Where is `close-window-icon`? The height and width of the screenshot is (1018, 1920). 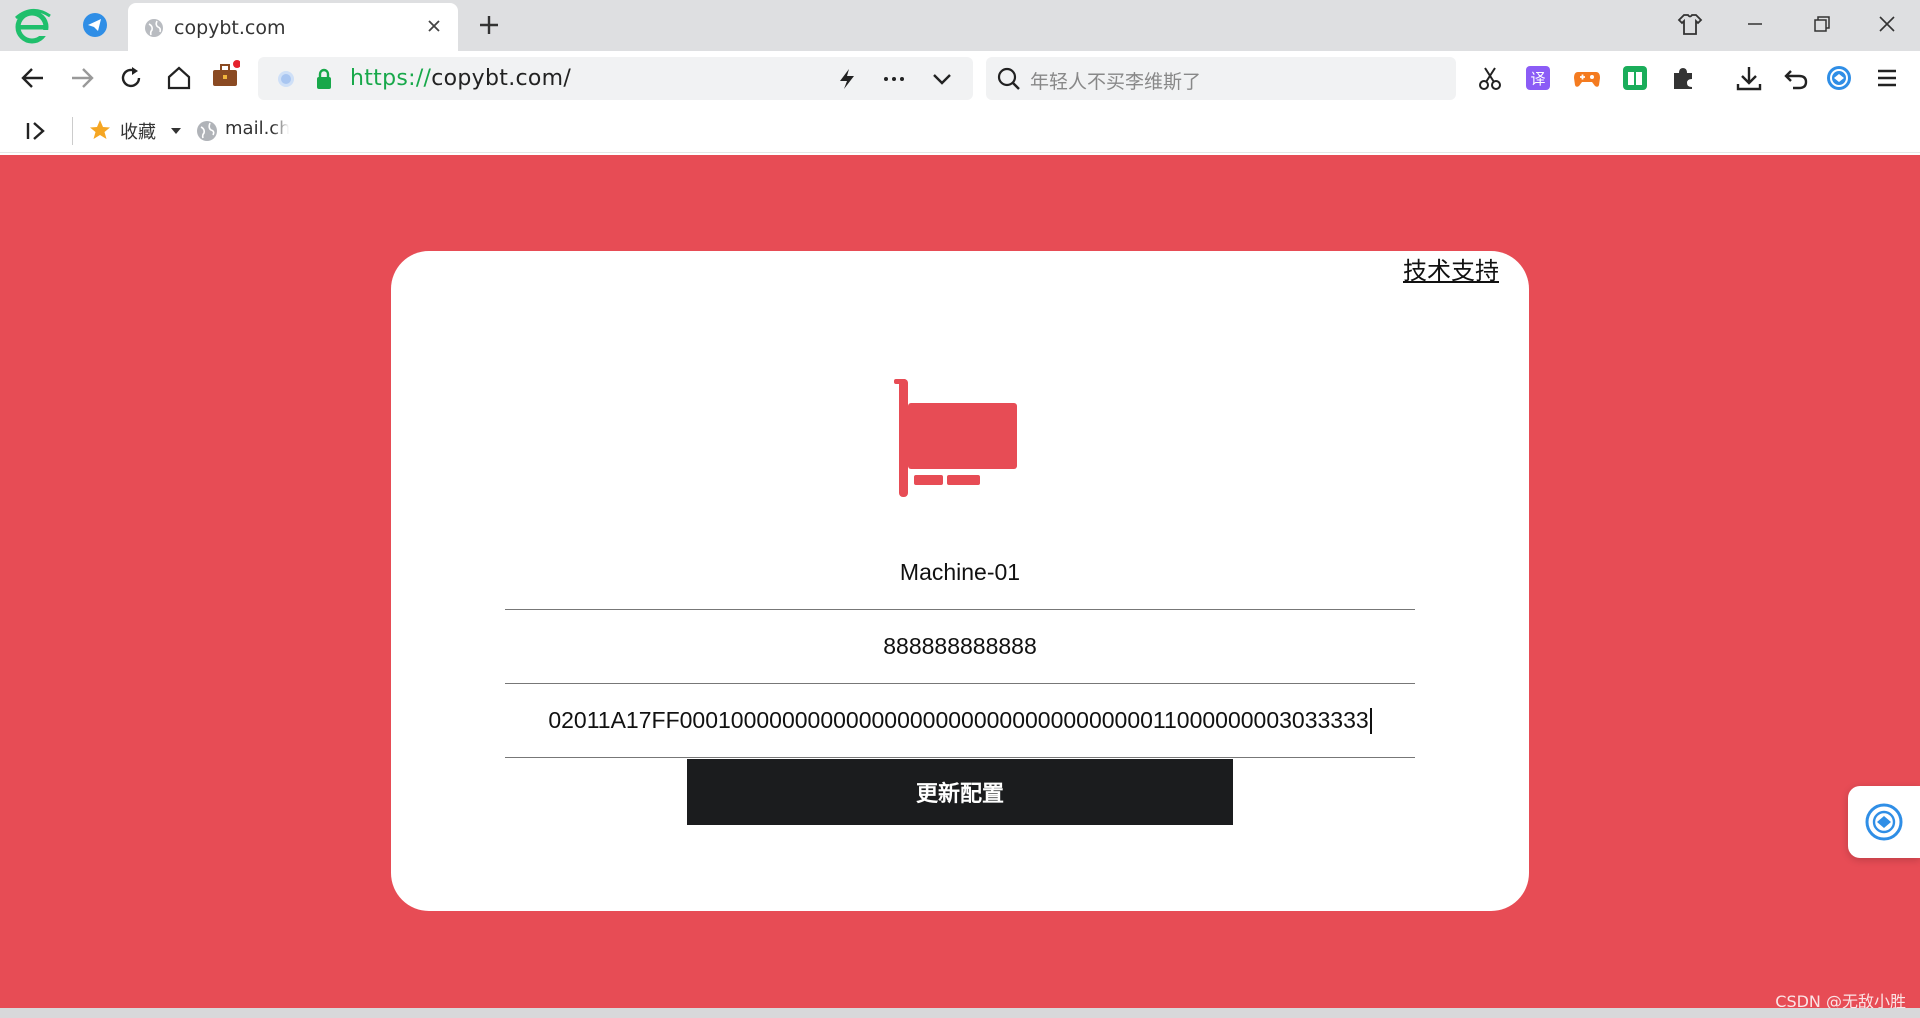
close-window-icon is located at coordinates (1887, 24).